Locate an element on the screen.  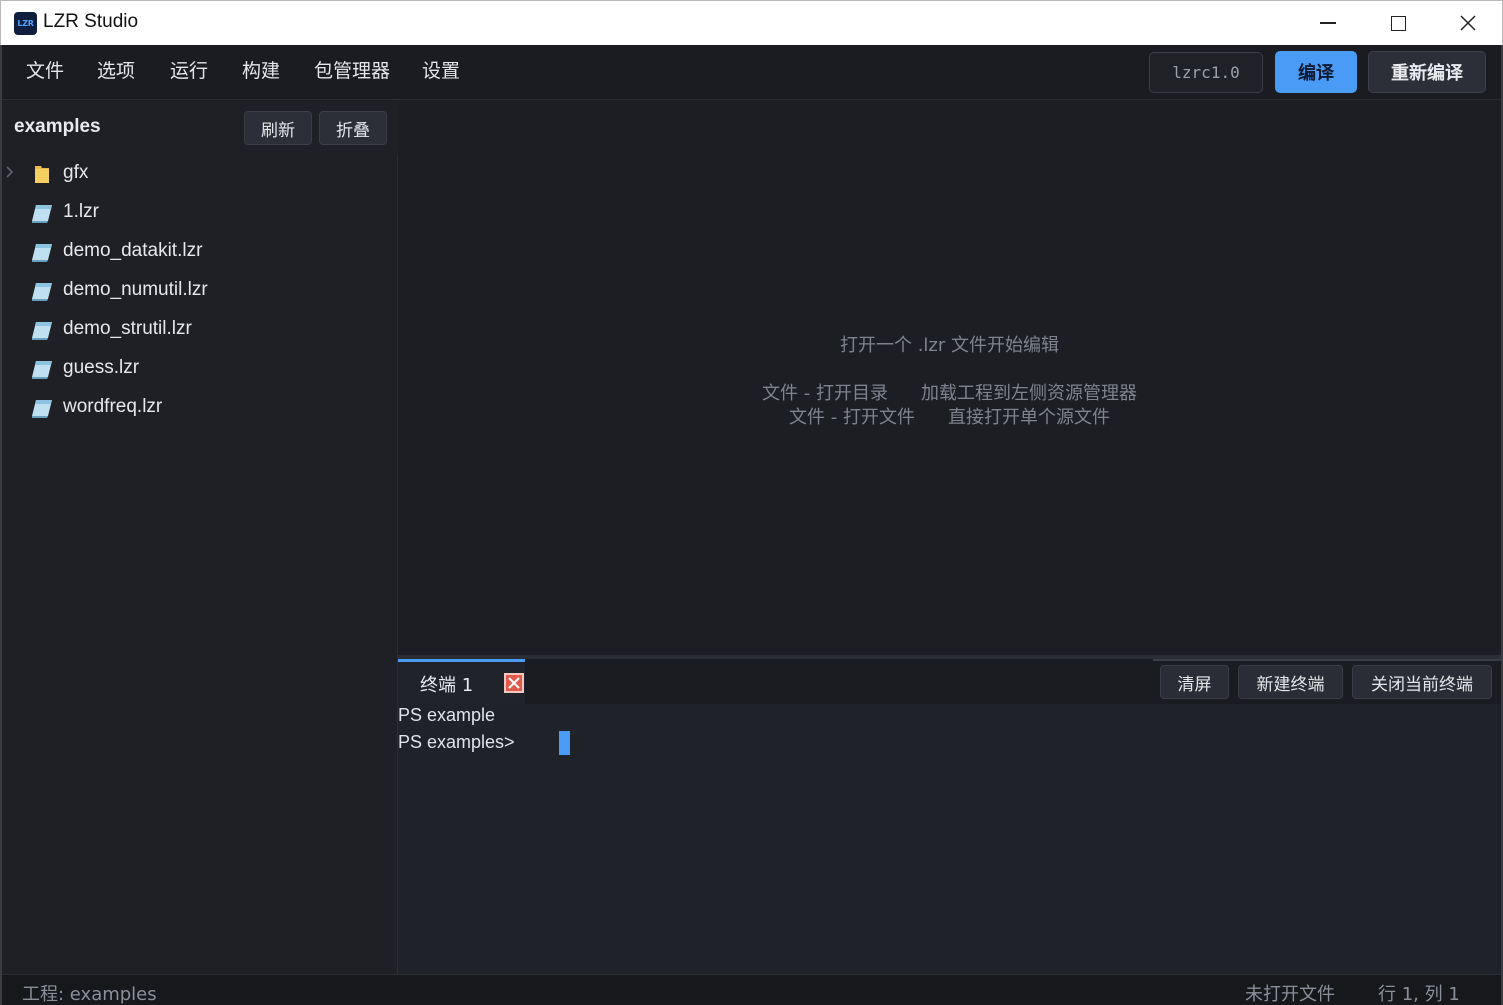
title-bar: LZR LZR Studio is located at coordinates (751, 22).